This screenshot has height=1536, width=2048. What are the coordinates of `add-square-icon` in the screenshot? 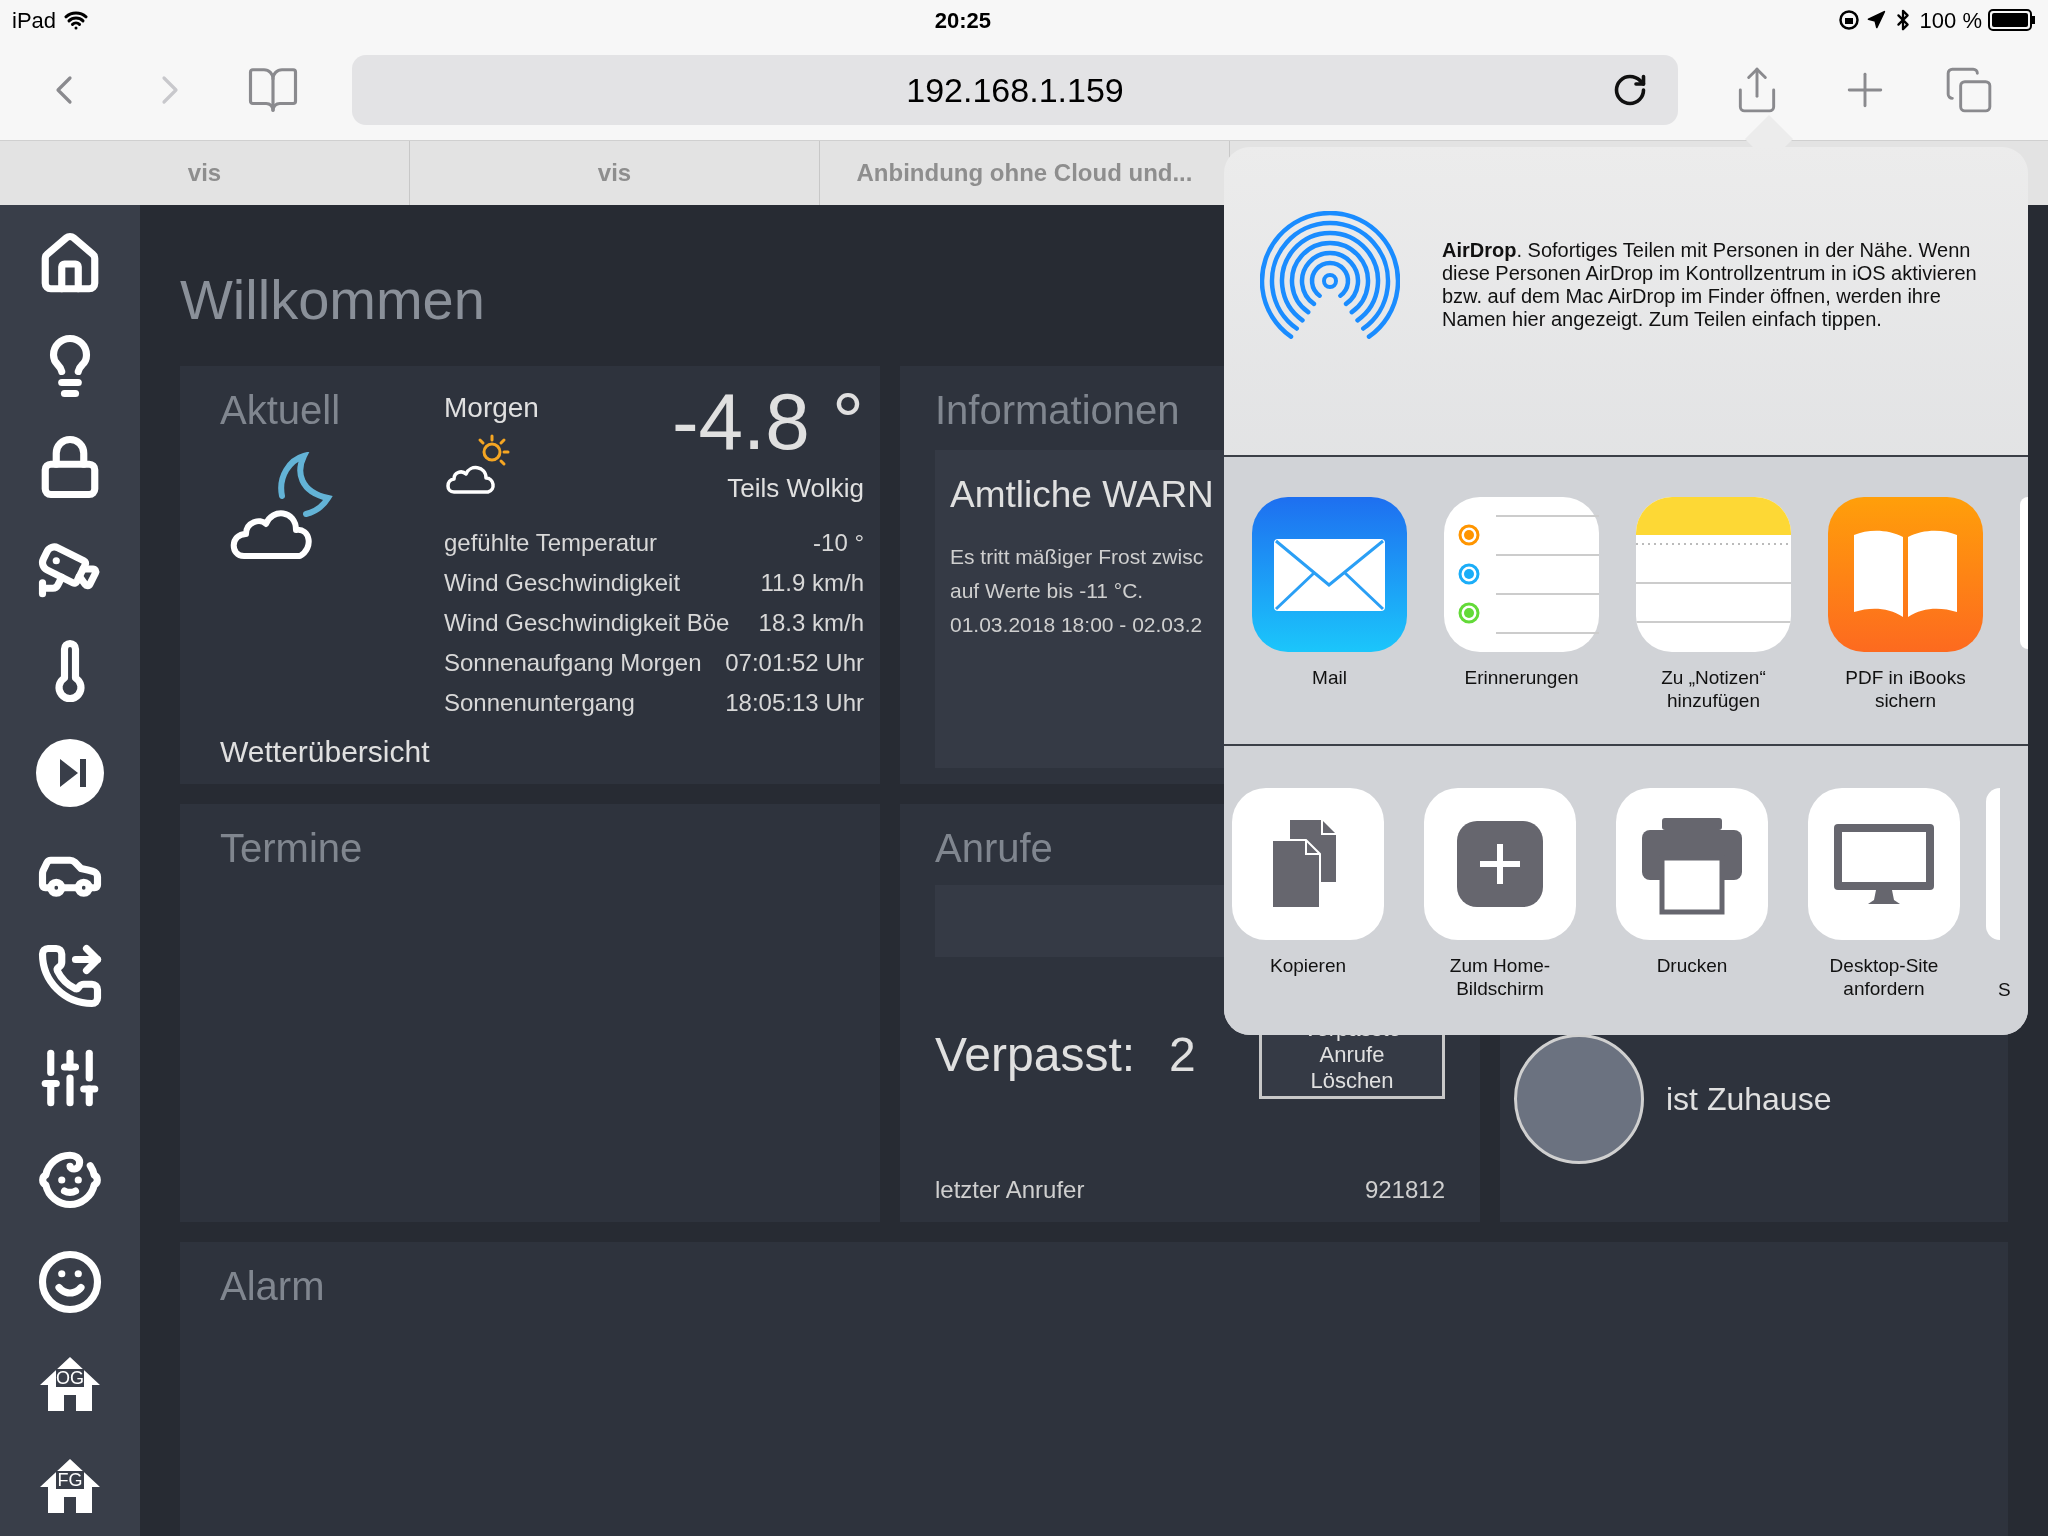 It's located at (1500, 864).